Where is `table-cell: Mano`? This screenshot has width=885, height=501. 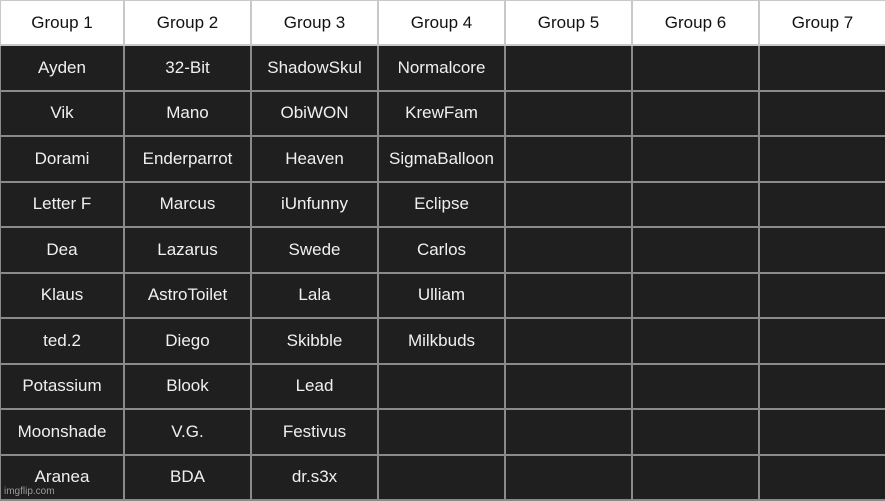
table-cell: Mano is located at coordinates (187, 113).